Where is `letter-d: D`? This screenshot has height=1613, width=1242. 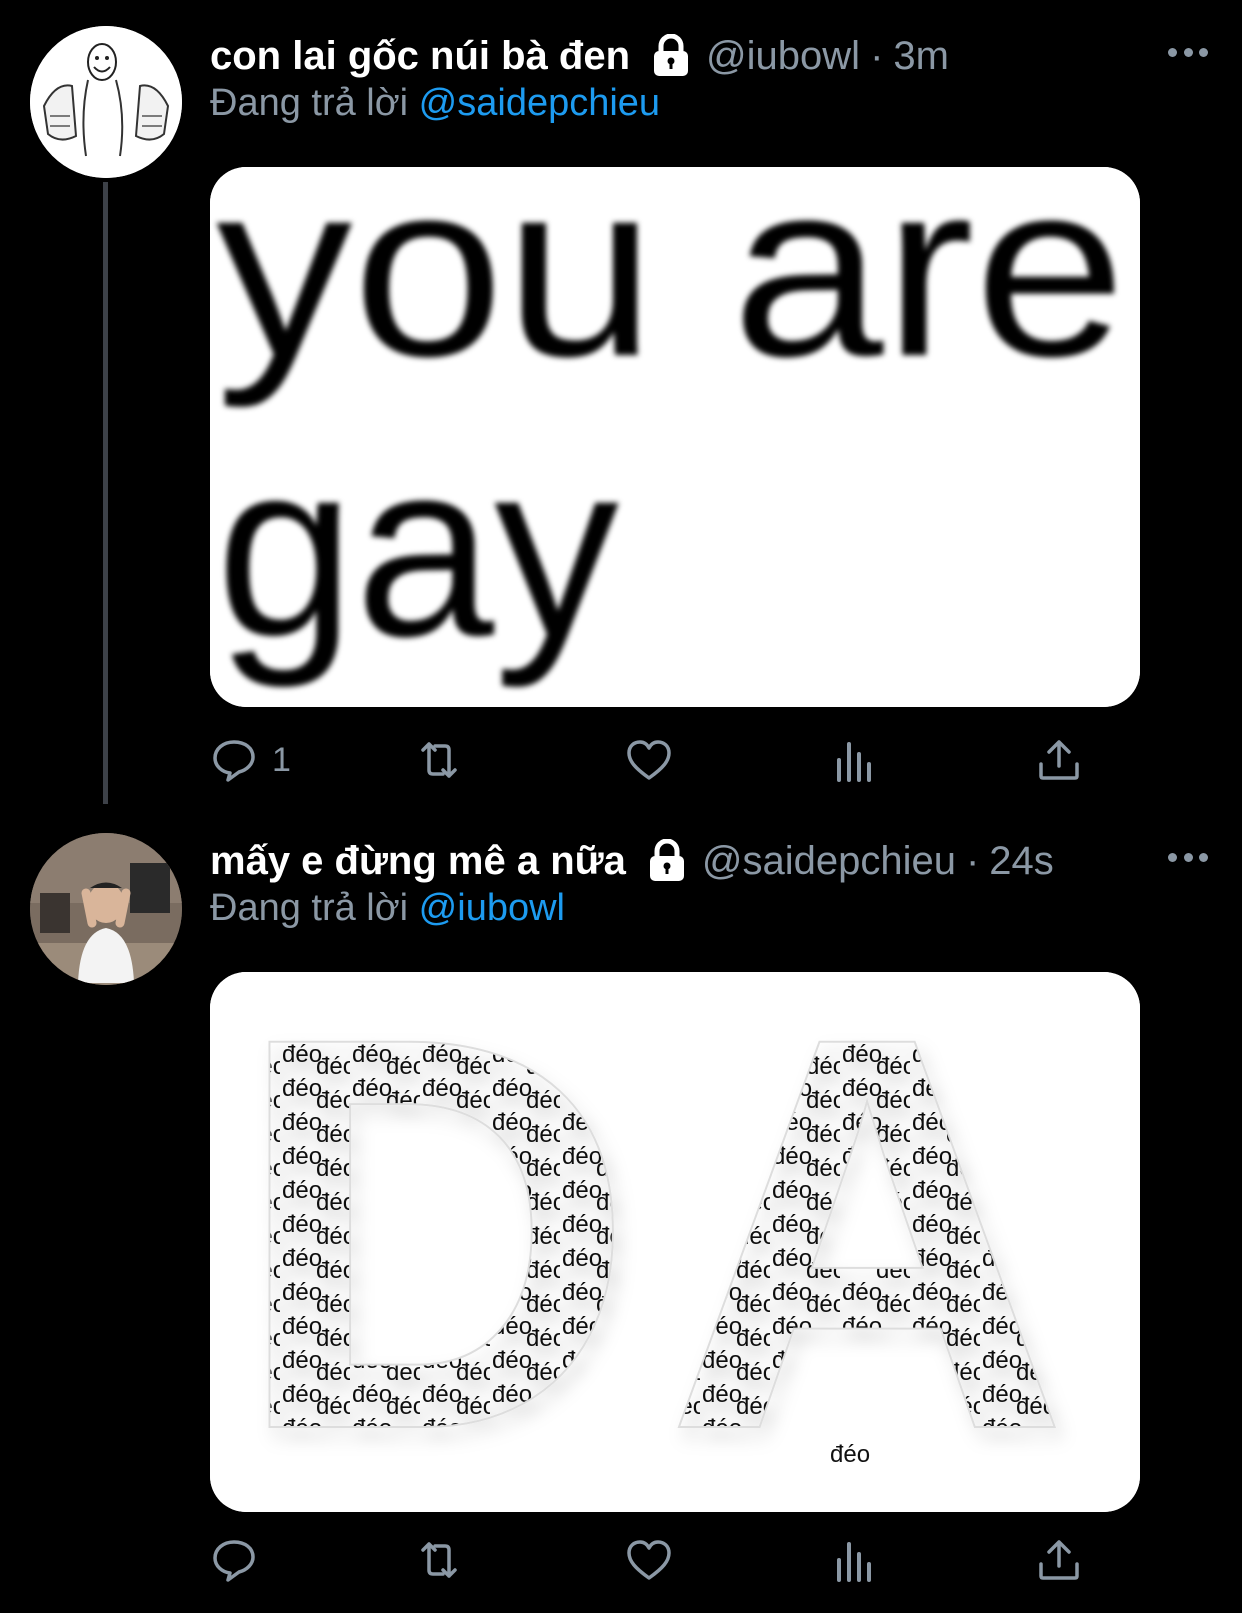 letter-d: D is located at coordinates (434, 1242).